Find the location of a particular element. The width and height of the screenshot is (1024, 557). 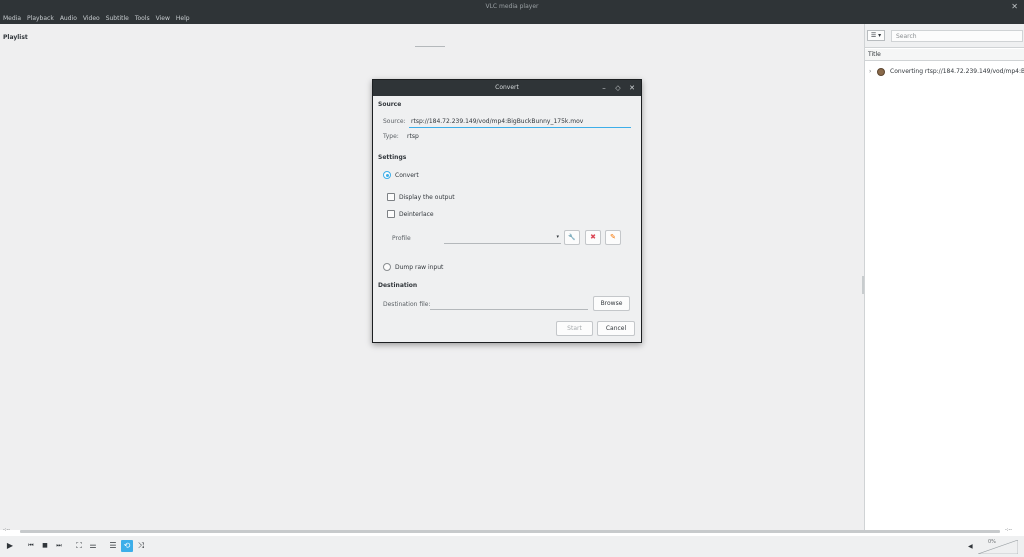

display-output-label: Display the output is located at coordinates (427, 197).